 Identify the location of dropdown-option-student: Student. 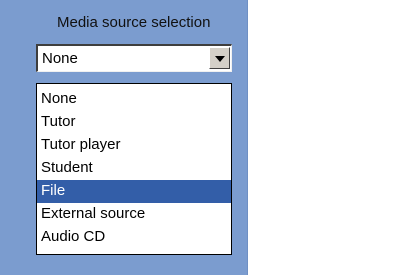
(134, 168).